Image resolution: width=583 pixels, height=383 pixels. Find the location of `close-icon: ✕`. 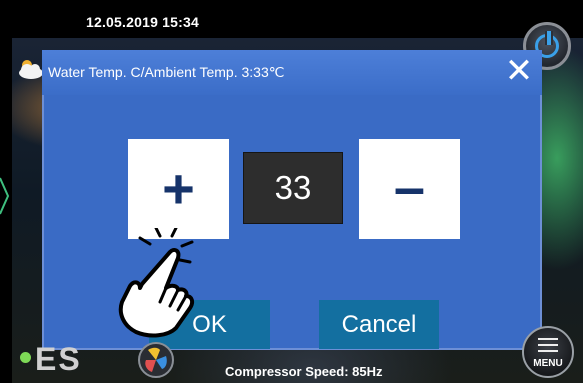

close-icon: ✕ is located at coordinates (519, 71).